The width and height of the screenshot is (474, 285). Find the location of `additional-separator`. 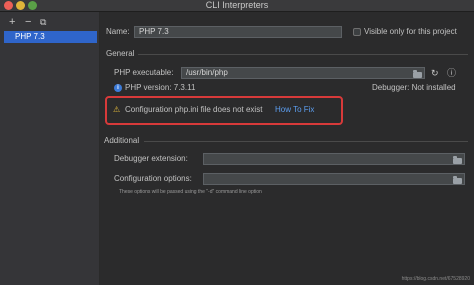

additional-separator is located at coordinates (306, 141).